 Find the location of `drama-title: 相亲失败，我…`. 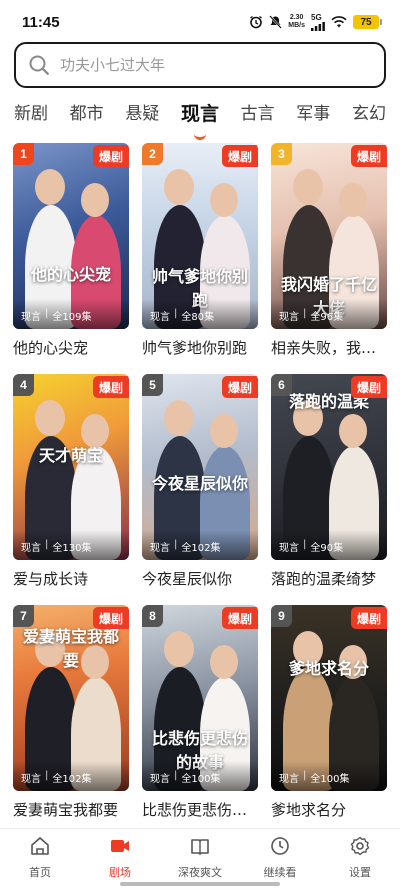

drama-title: 相亲失败，我… is located at coordinates (329, 347).